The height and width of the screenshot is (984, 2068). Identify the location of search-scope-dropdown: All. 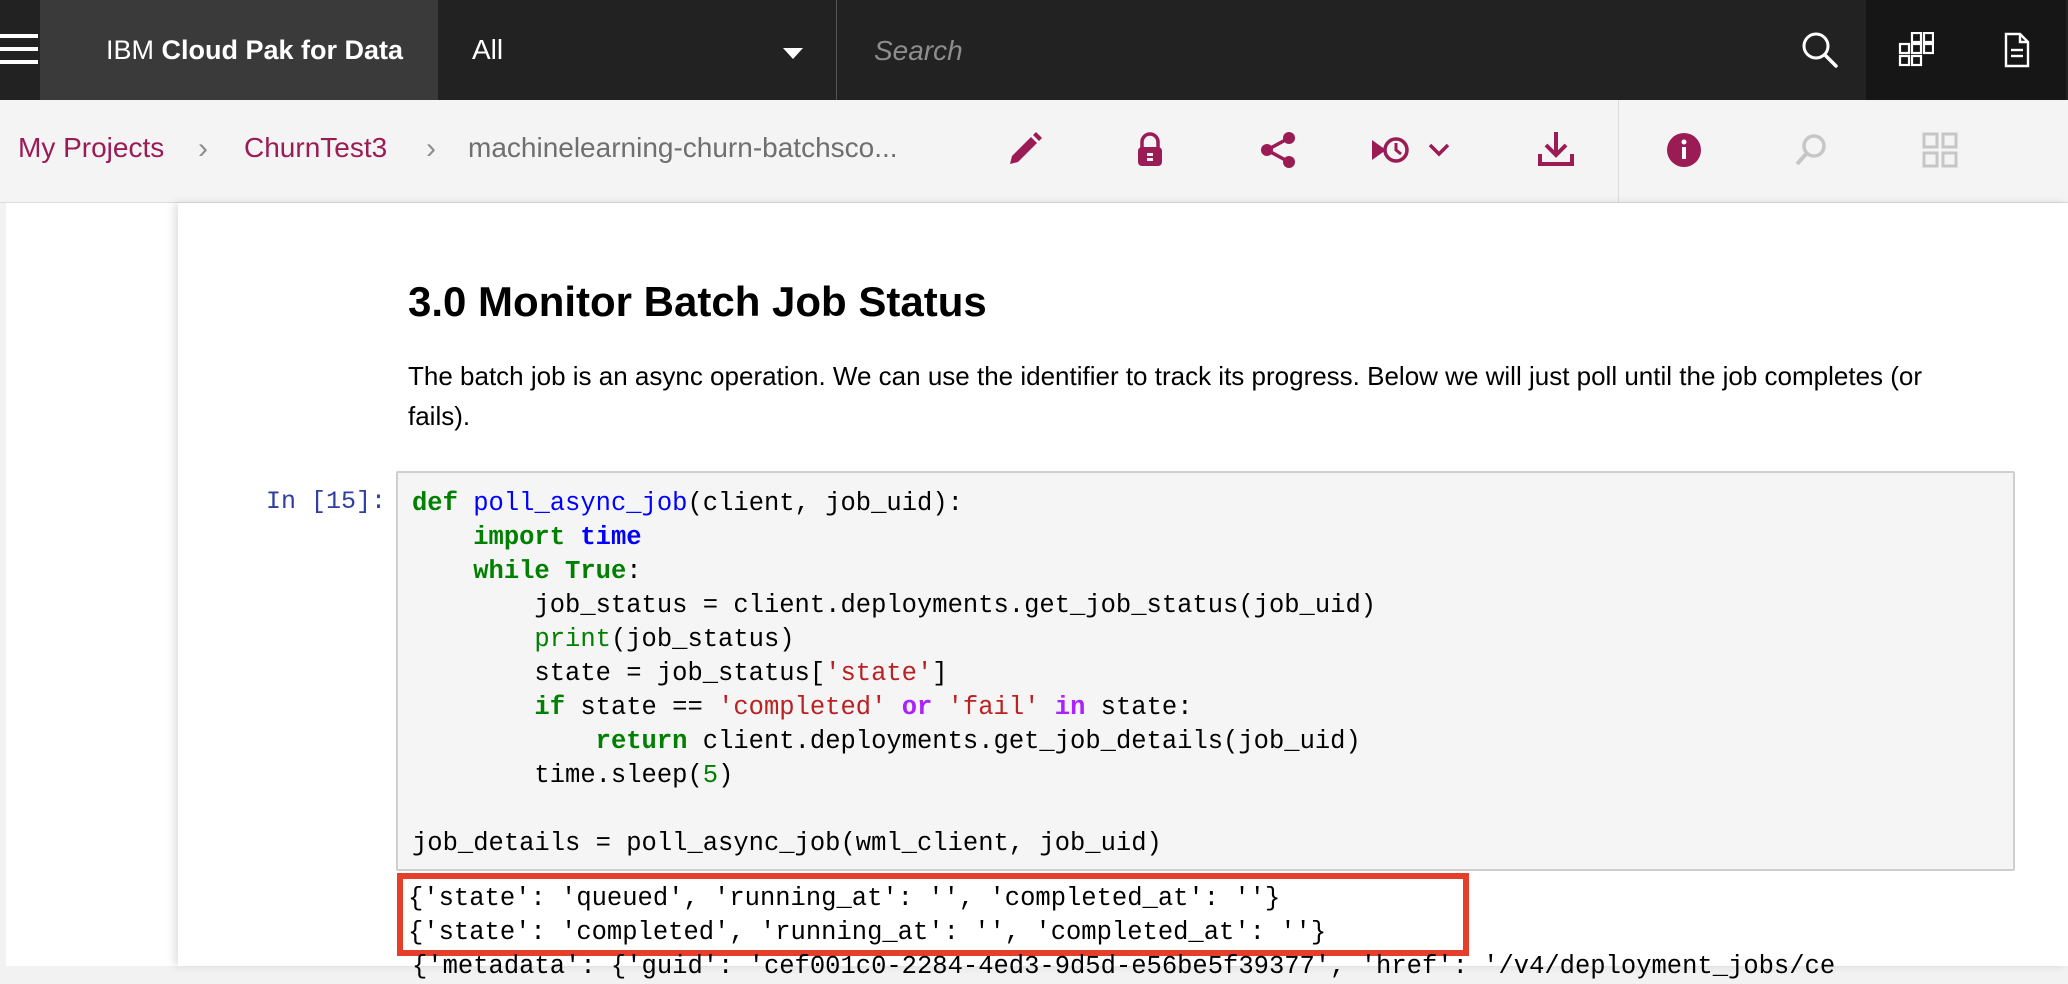
(637, 50).